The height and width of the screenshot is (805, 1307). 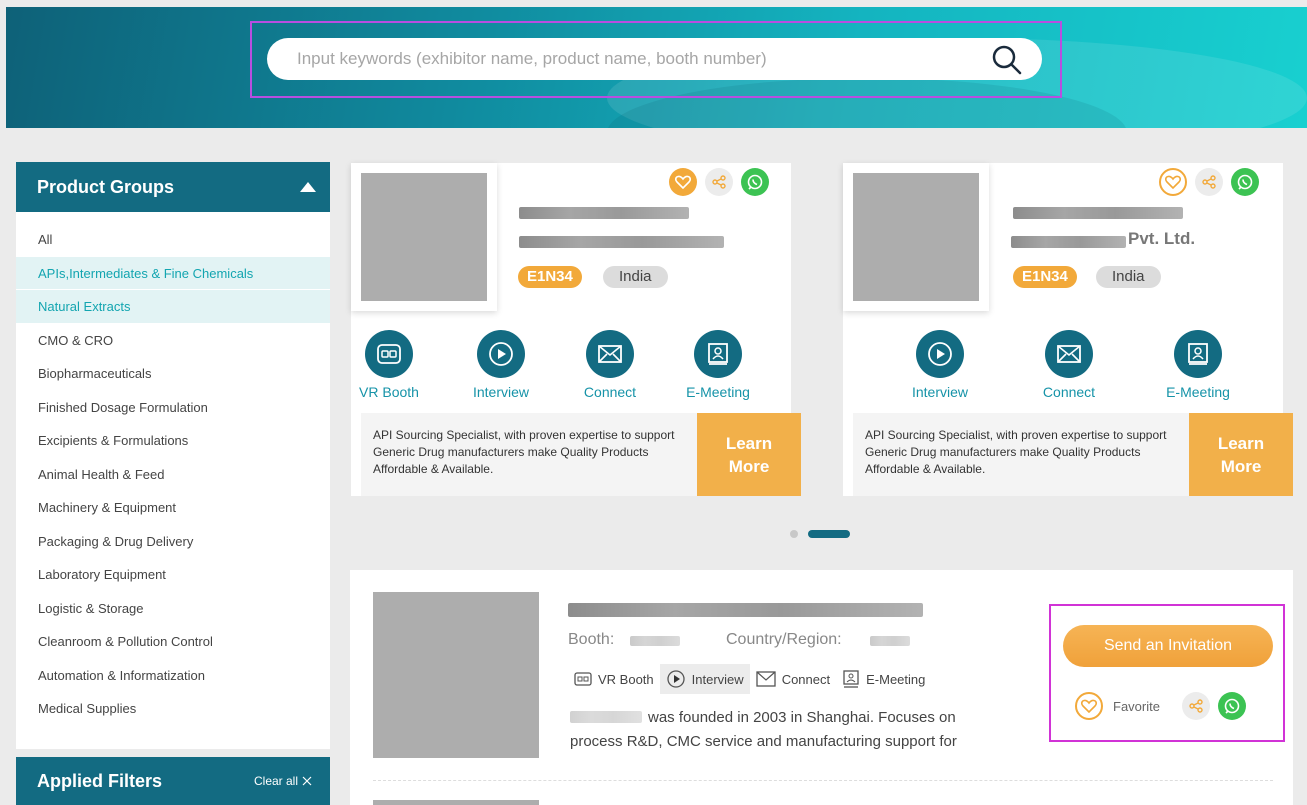 What do you see at coordinates (173, 441) in the screenshot?
I see `product-group-item: Excipients & Formulations` at bounding box center [173, 441].